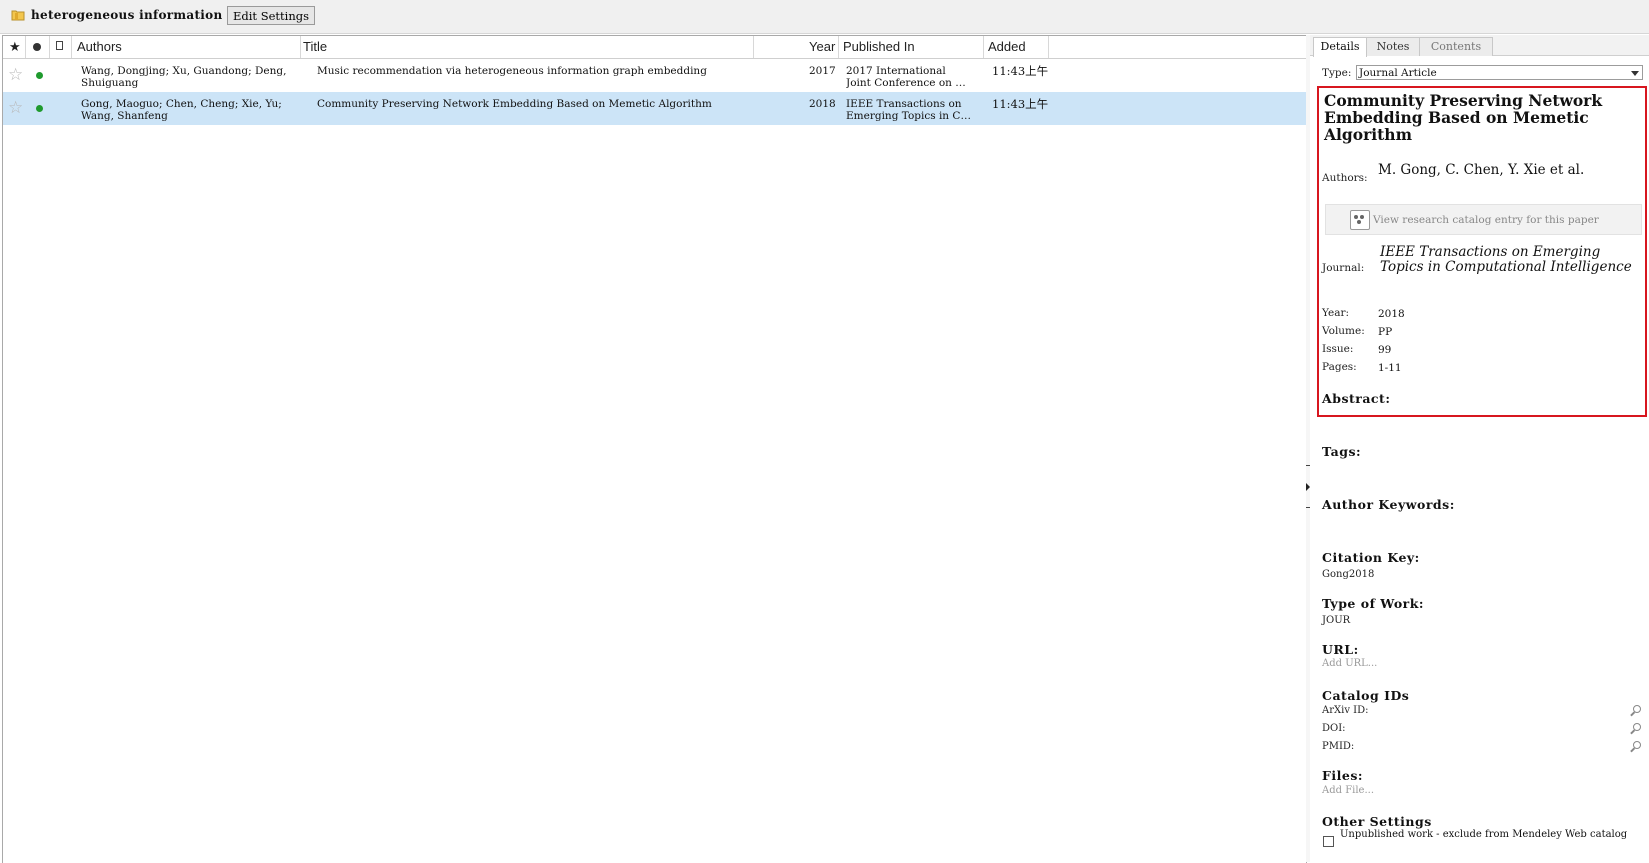  Describe the element at coordinates (1338, 349) in the screenshot. I see `issue-label: Issue:` at that location.